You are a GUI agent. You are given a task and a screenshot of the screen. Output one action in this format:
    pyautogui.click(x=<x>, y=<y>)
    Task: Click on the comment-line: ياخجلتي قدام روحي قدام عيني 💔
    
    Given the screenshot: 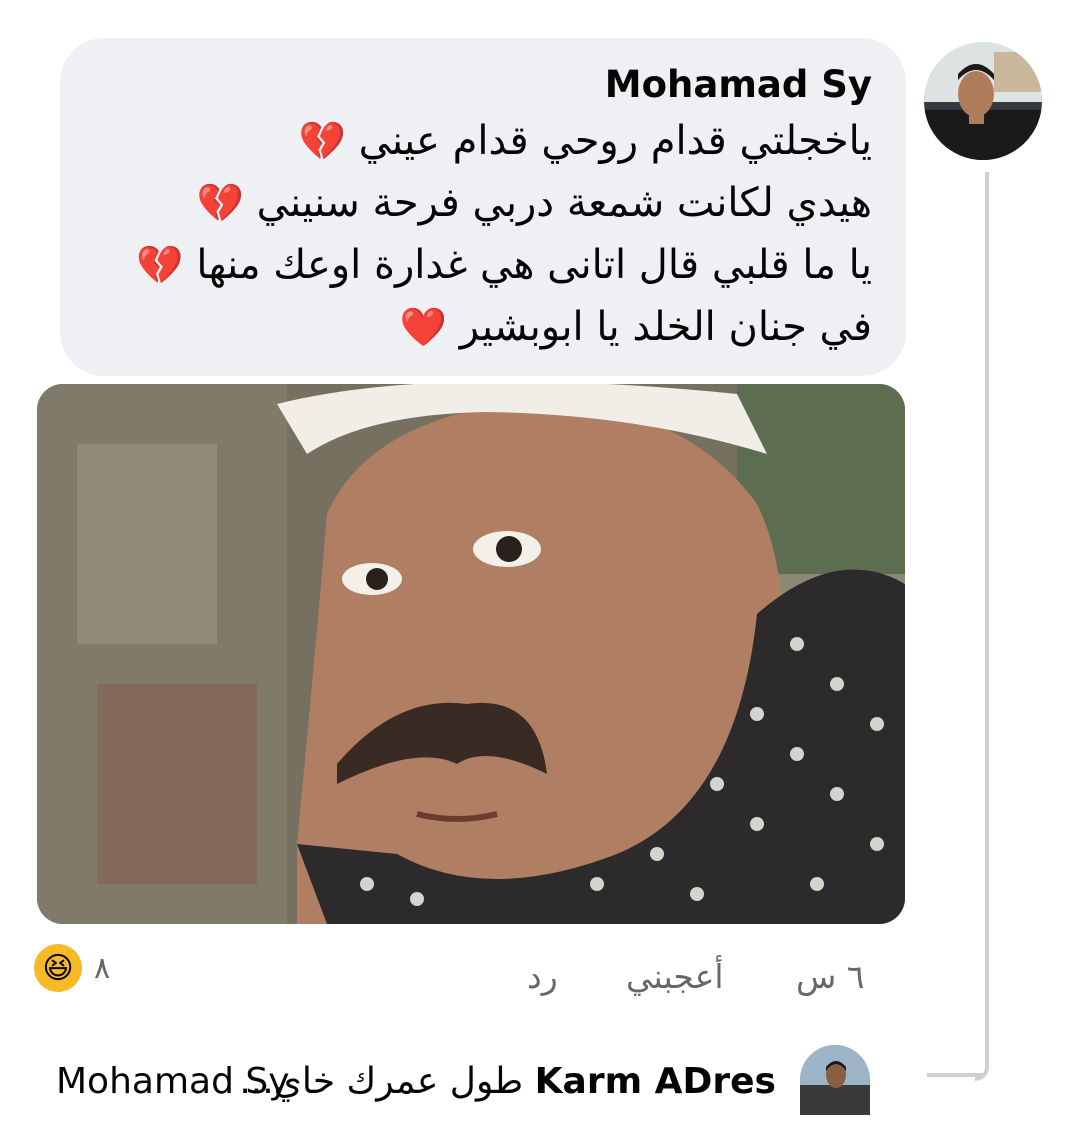 What is the action you would take?
    pyautogui.click(x=585, y=141)
    